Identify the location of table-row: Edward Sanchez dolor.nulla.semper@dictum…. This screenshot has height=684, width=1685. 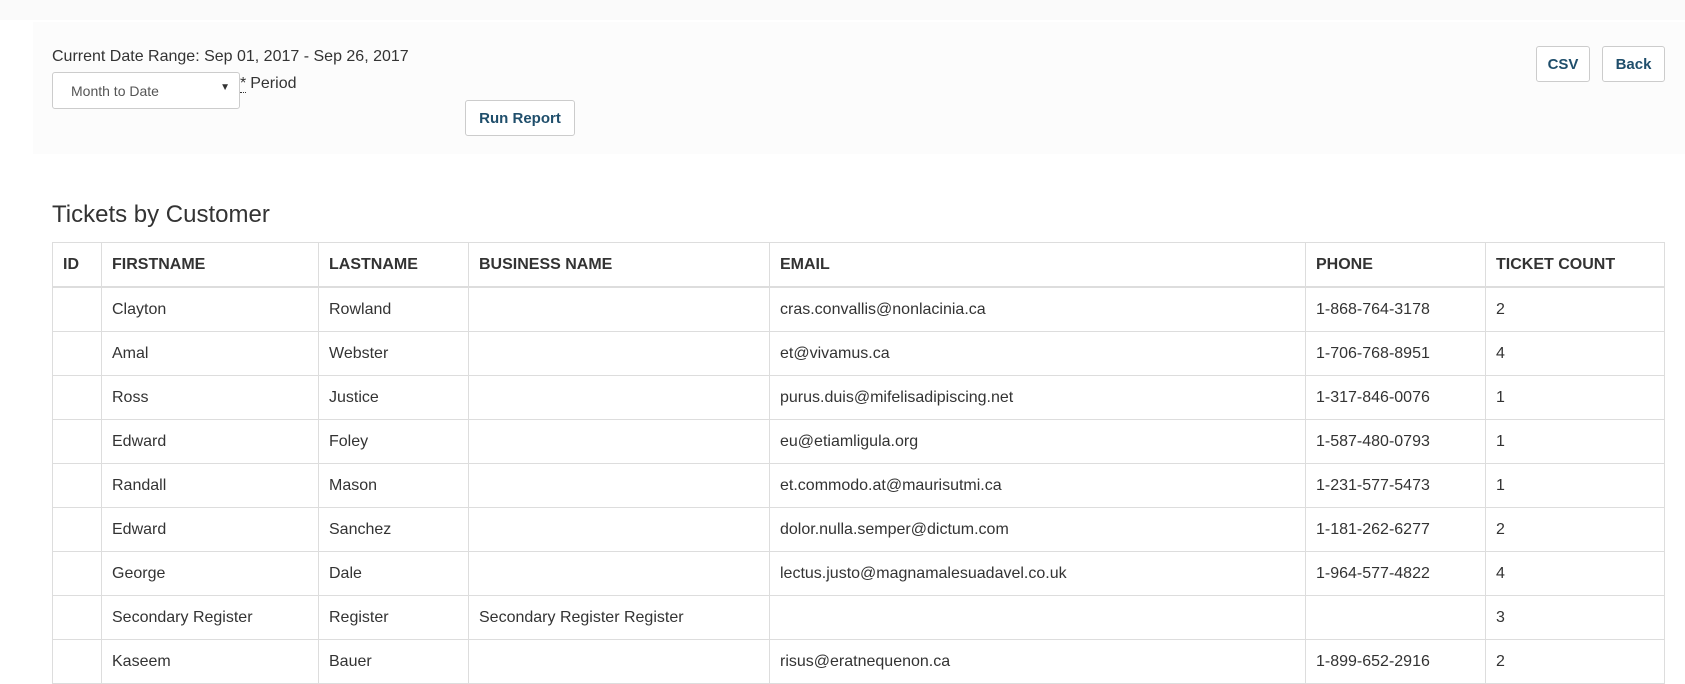
(858, 529).